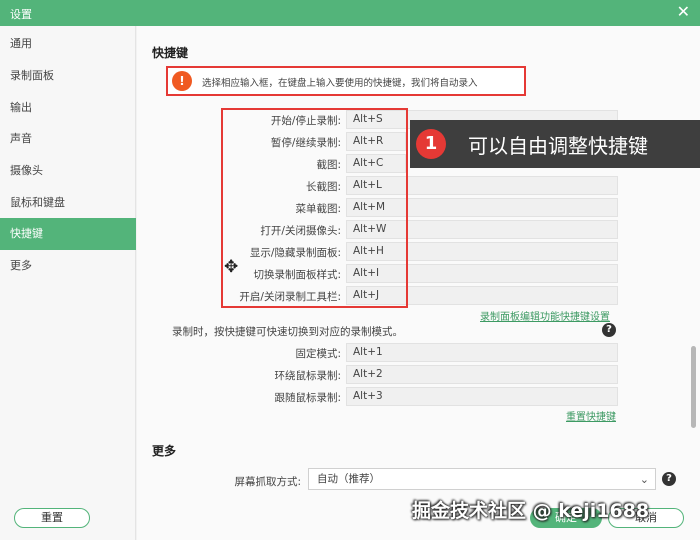 This screenshot has height=540, width=700. Describe the element at coordinates (545, 315) in the screenshot. I see `panel-hotkey-settings-link: 录制面板编辑功能快捷键设置` at that location.